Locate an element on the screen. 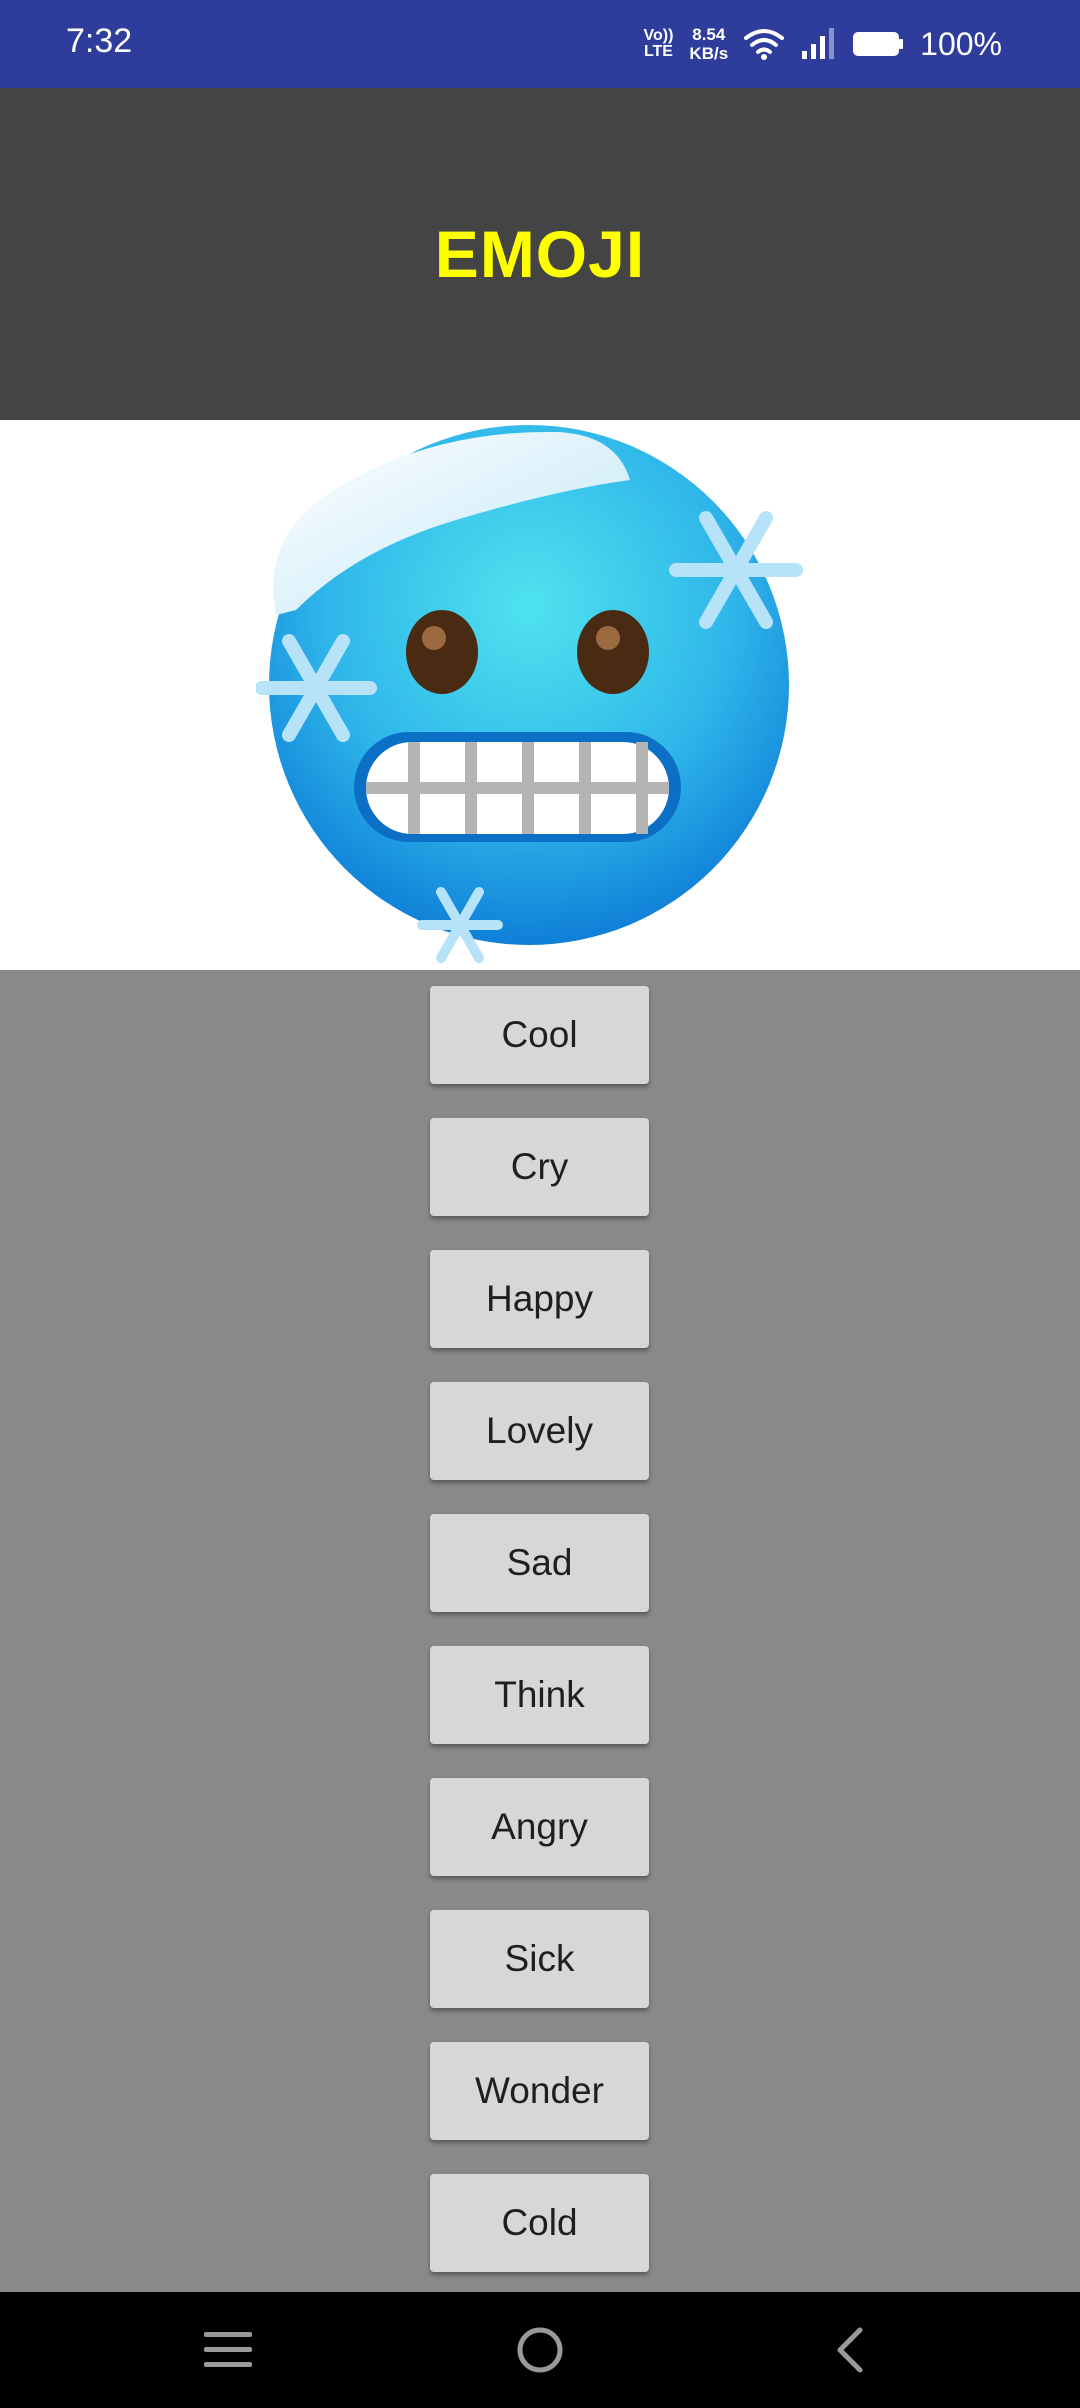  home-icon is located at coordinates (540, 2350).